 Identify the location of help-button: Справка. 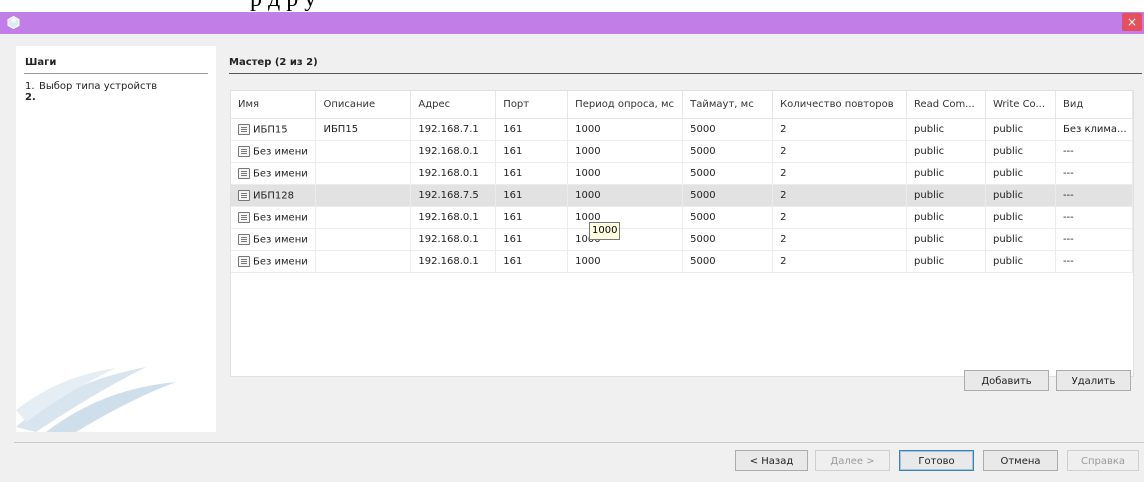
(1103, 460).